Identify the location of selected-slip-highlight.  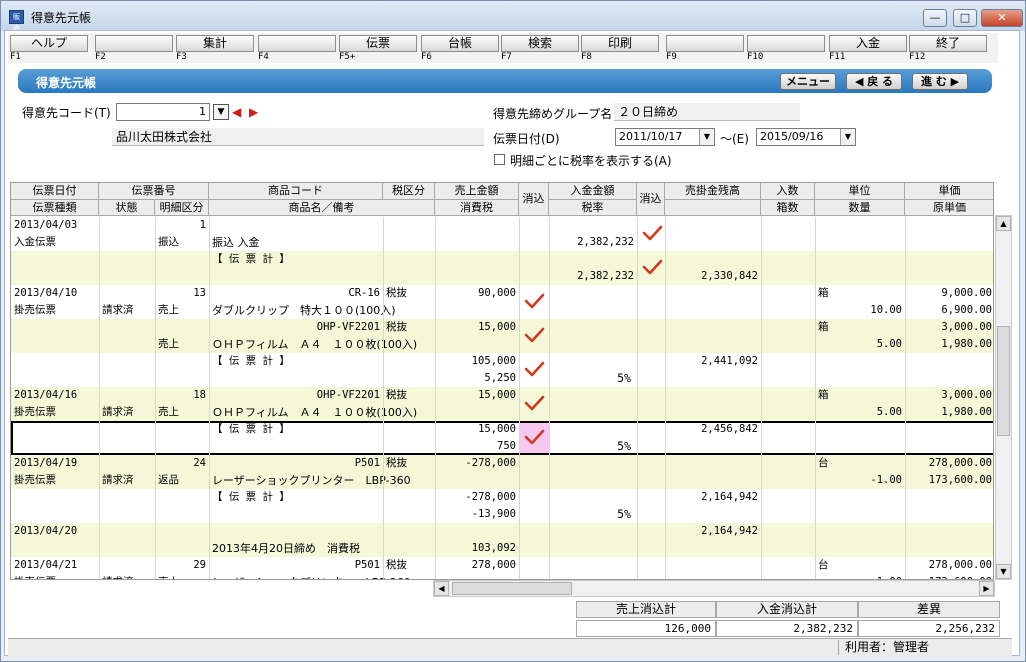
(502, 438).